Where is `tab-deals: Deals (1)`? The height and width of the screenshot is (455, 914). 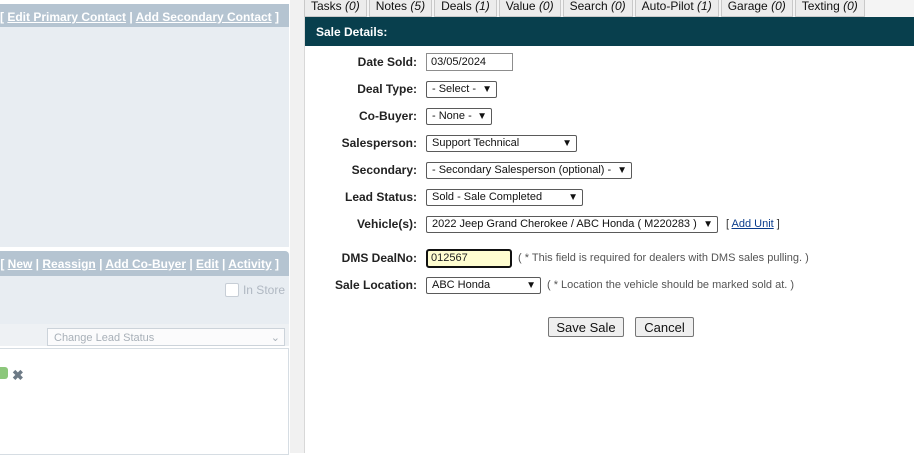
tab-deals: Deals (1) is located at coordinates (465, 8).